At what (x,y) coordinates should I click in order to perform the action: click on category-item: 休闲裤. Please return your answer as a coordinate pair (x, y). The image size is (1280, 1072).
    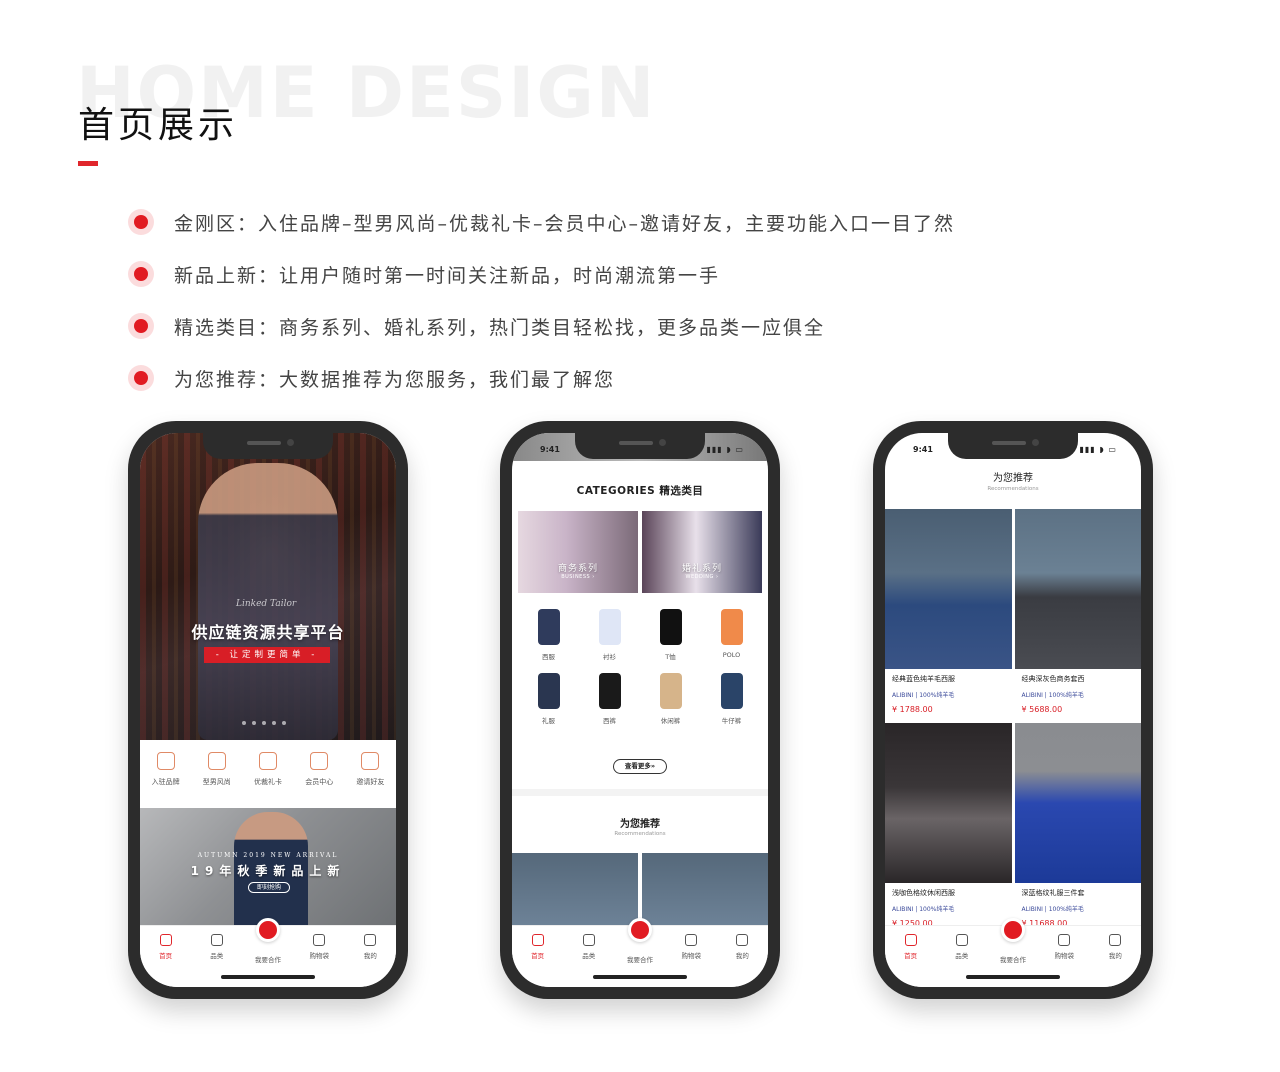
    Looking at the image, I should click on (670, 699).